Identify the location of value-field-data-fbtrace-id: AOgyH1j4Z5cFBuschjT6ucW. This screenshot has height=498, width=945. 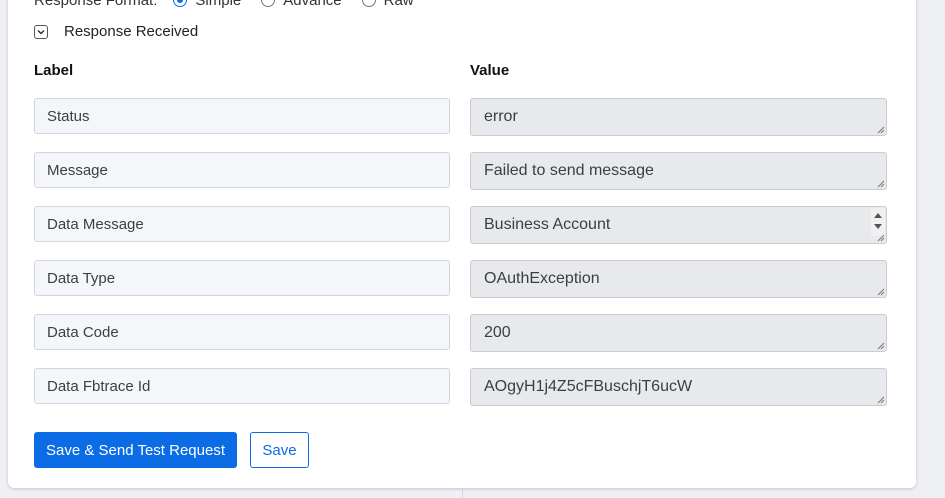
(678, 387).